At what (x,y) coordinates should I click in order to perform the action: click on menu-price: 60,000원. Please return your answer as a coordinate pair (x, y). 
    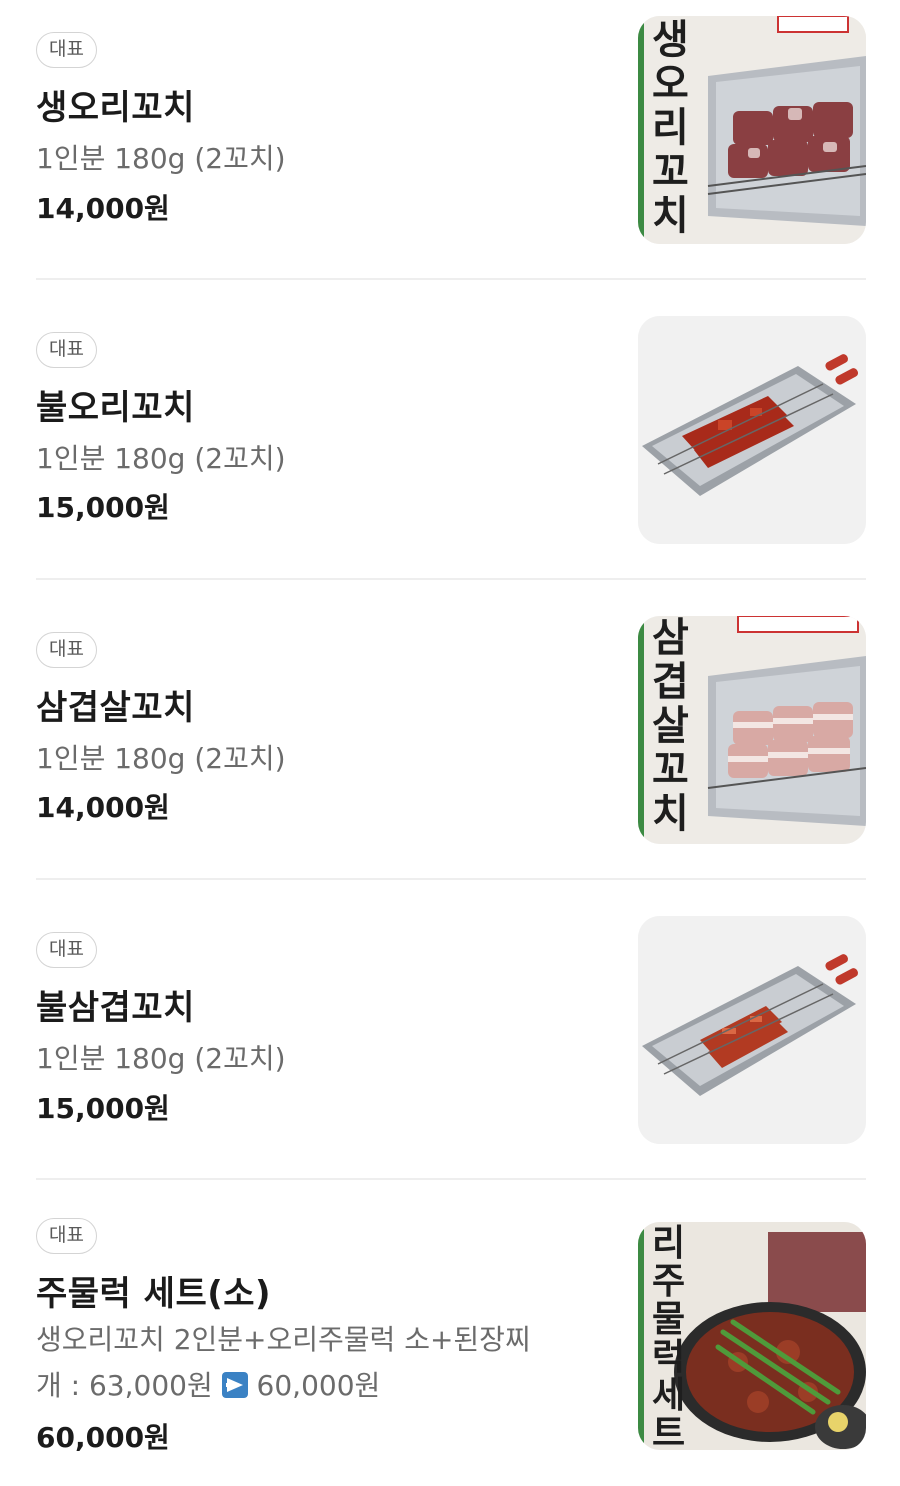
    Looking at the image, I should click on (103, 1437).